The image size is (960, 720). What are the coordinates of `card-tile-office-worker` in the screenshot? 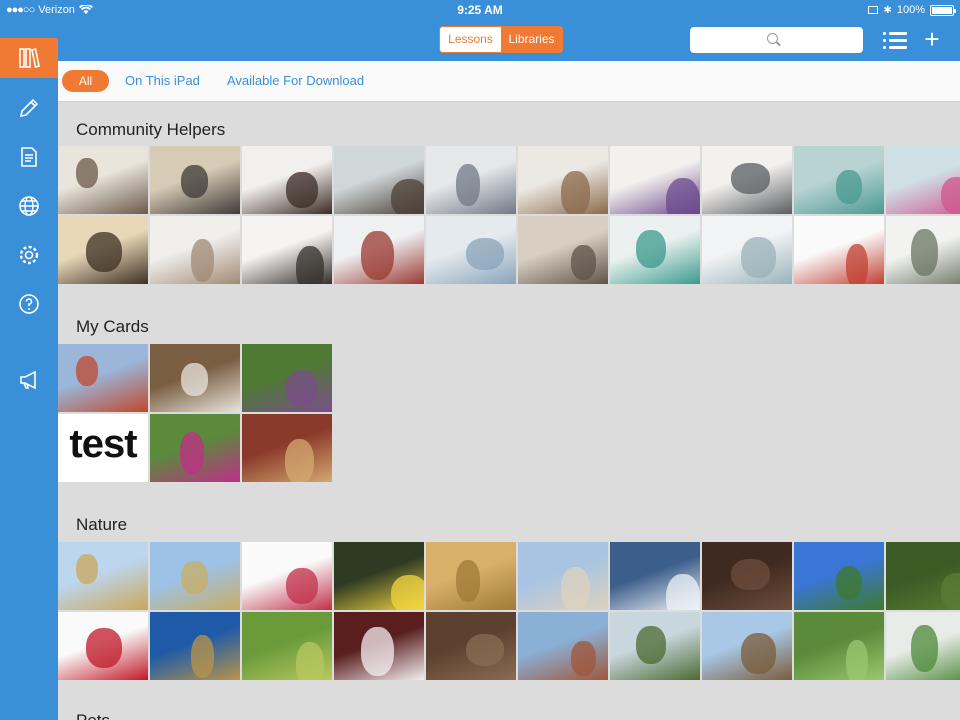 It's located at (563, 180).